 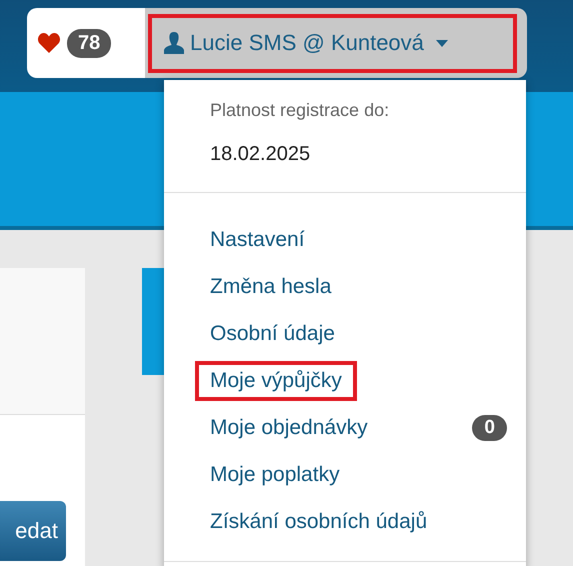 I want to click on menu-item: Moje poplatky, so click(x=275, y=474).